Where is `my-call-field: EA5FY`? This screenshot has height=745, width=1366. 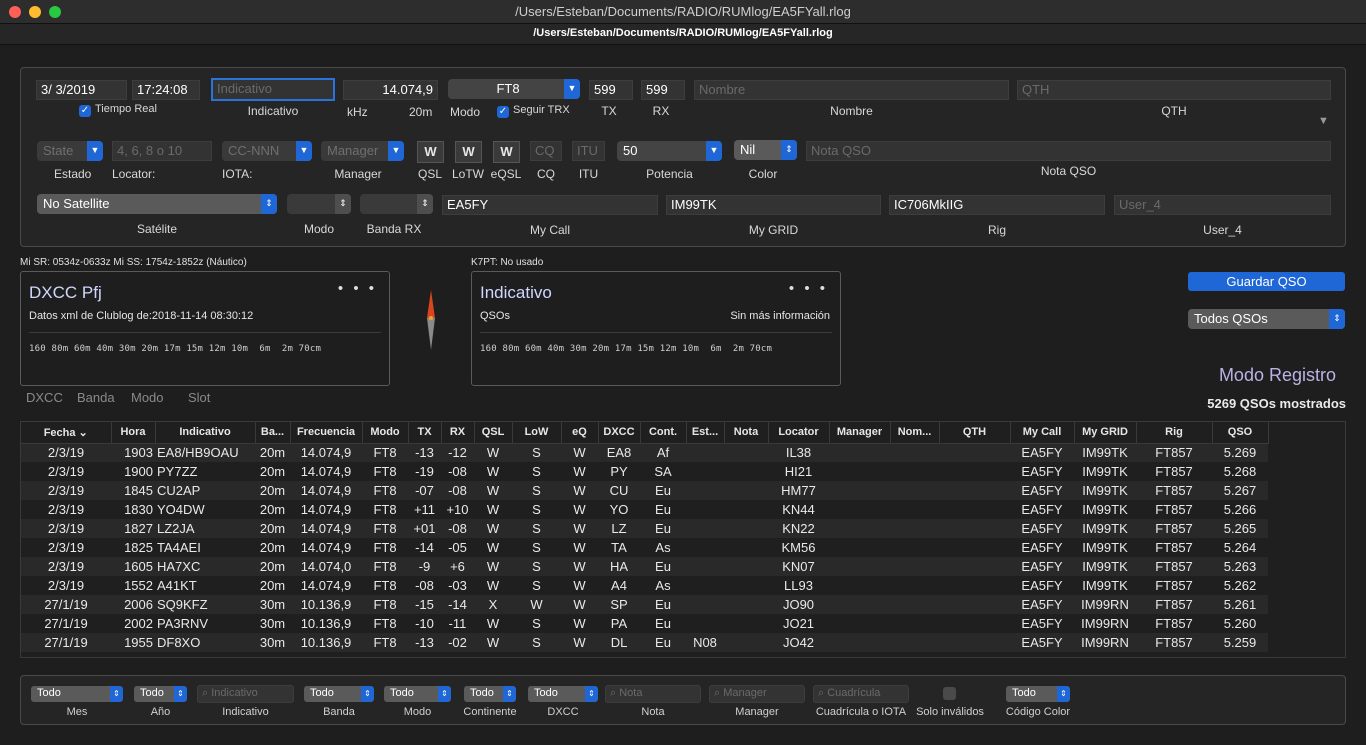
my-call-field: EA5FY is located at coordinates (550, 205).